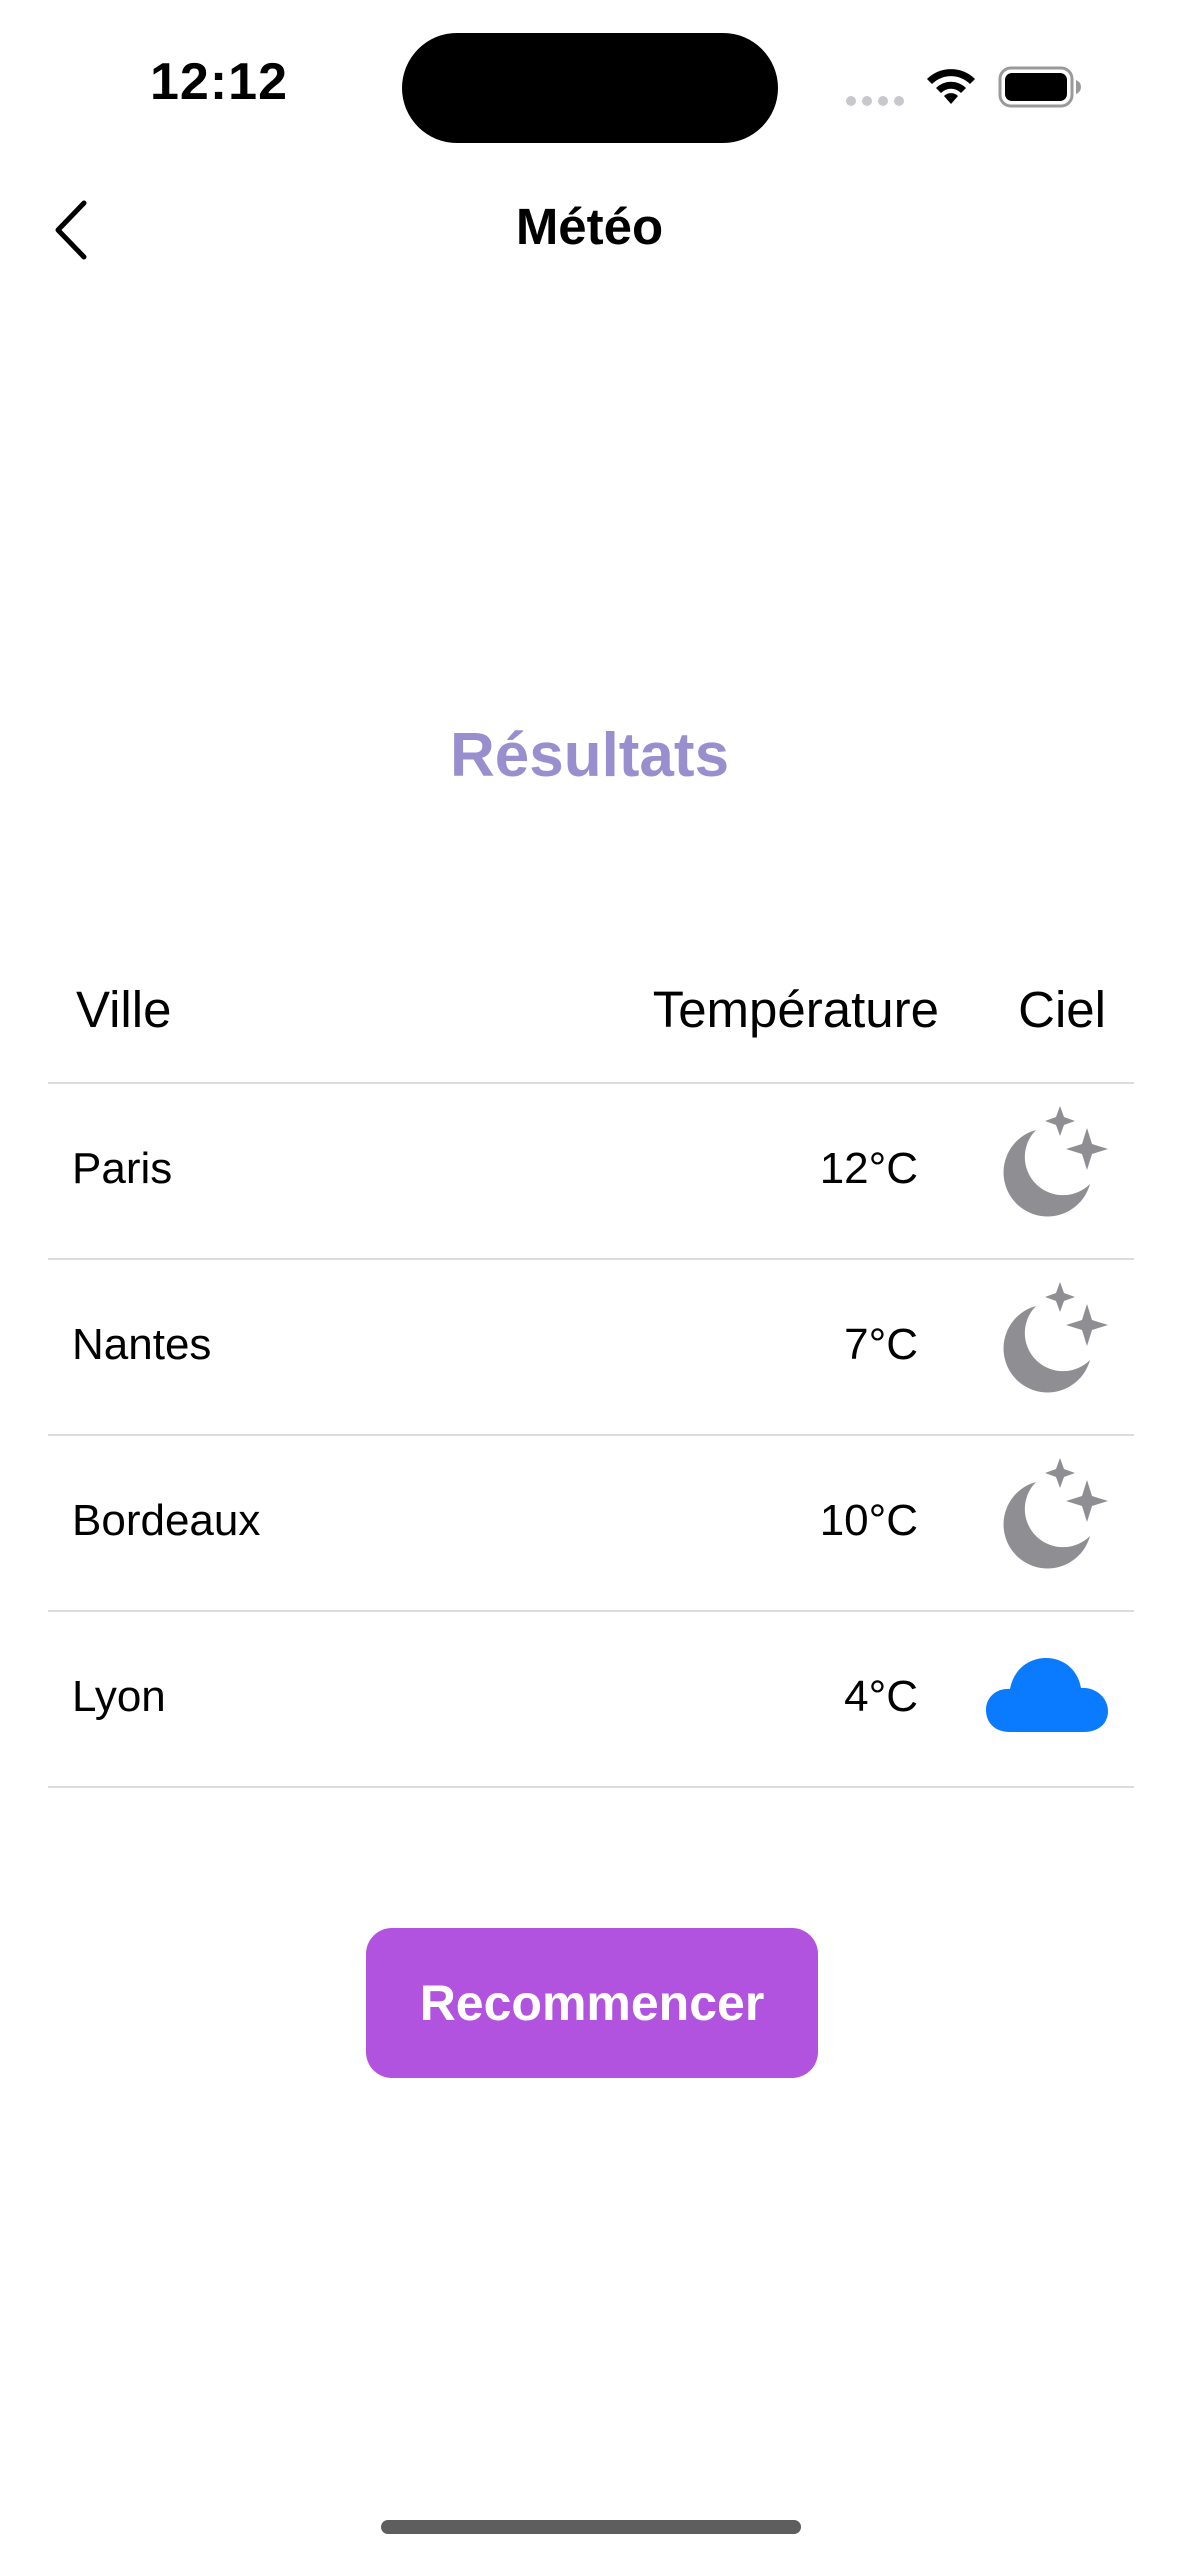  What do you see at coordinates (590, 88) in the screenshot?
I see `dynamic-island` at bounding box center [590, 88].